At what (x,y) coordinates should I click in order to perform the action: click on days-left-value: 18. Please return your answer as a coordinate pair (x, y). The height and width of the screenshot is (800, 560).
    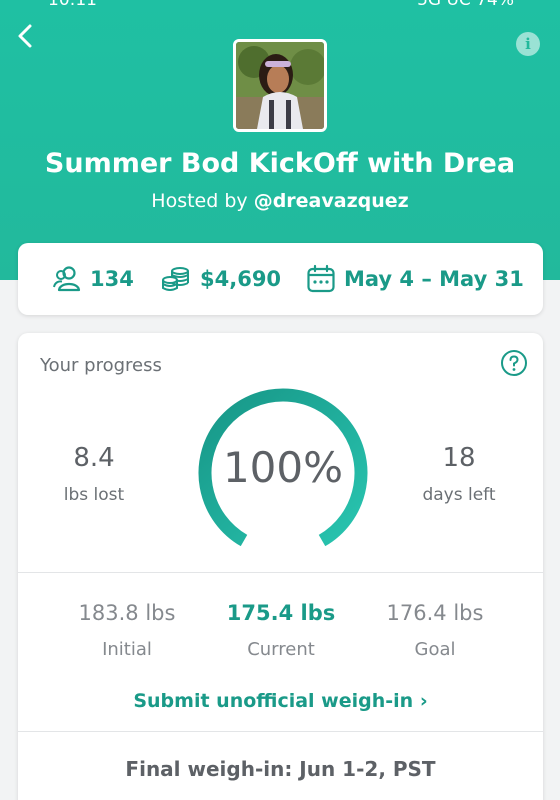
    Looking at the image, I should click on (459, 458).